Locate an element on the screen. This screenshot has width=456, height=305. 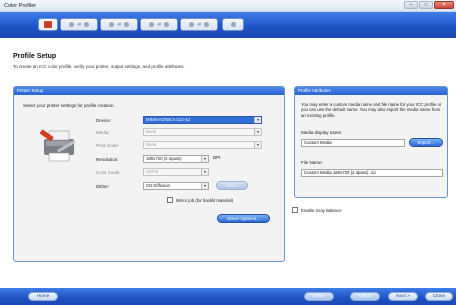
media-select: None ▾ is located at coordinates (202, 132).